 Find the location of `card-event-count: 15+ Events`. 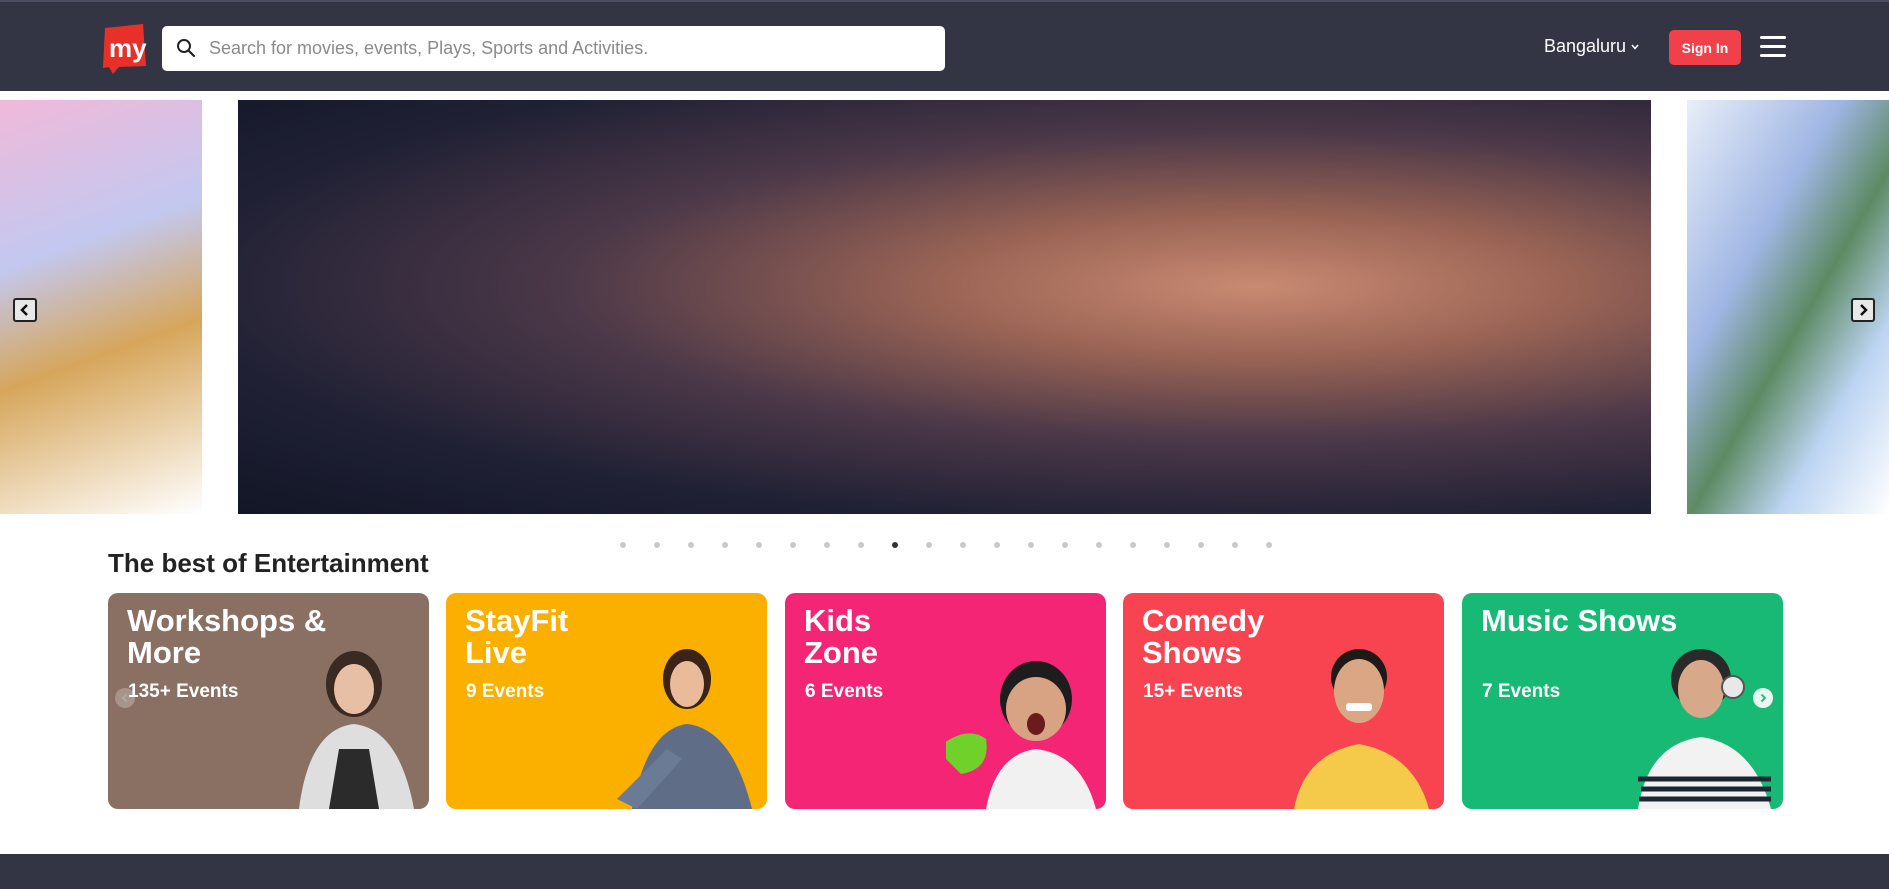

card-event-count: 15+ Events is located at coordinates (1193, 691).